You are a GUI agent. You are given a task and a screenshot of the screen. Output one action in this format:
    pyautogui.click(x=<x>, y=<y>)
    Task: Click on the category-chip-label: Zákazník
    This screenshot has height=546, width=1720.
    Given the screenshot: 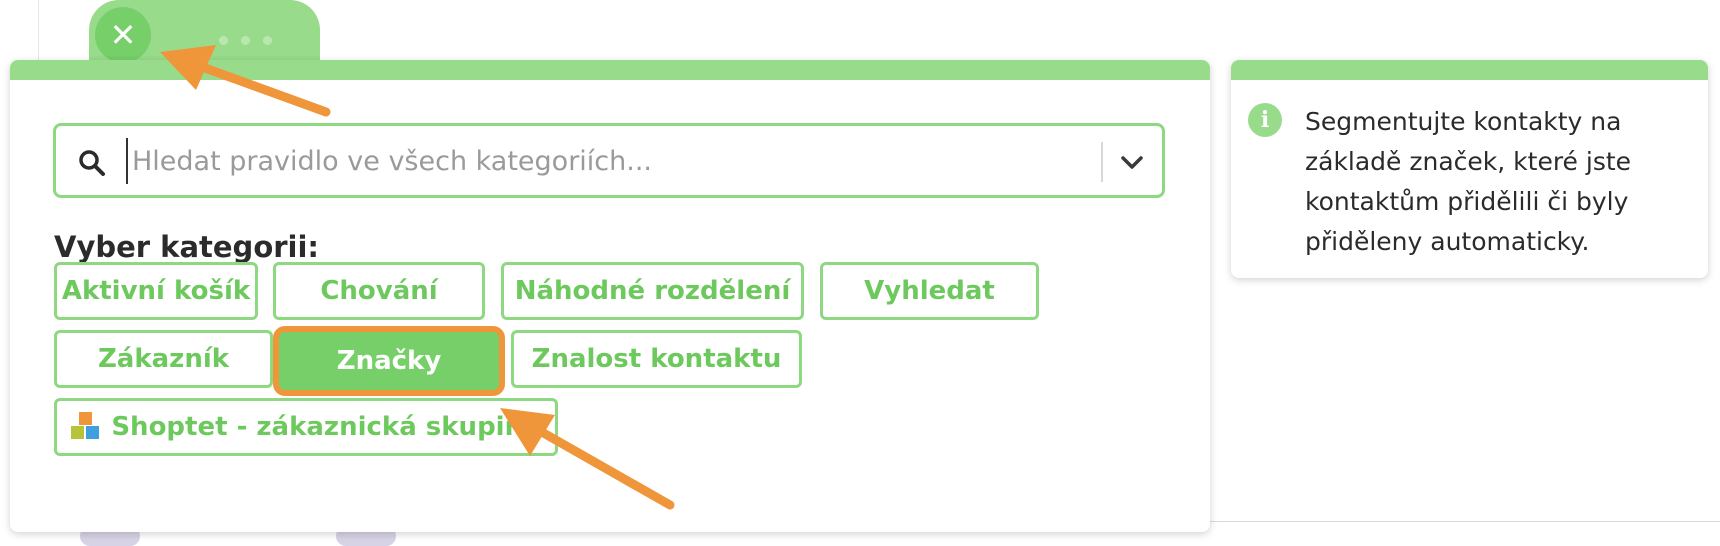 What is the action you would take?
    pyautogui.click(x=163, y=359)
    